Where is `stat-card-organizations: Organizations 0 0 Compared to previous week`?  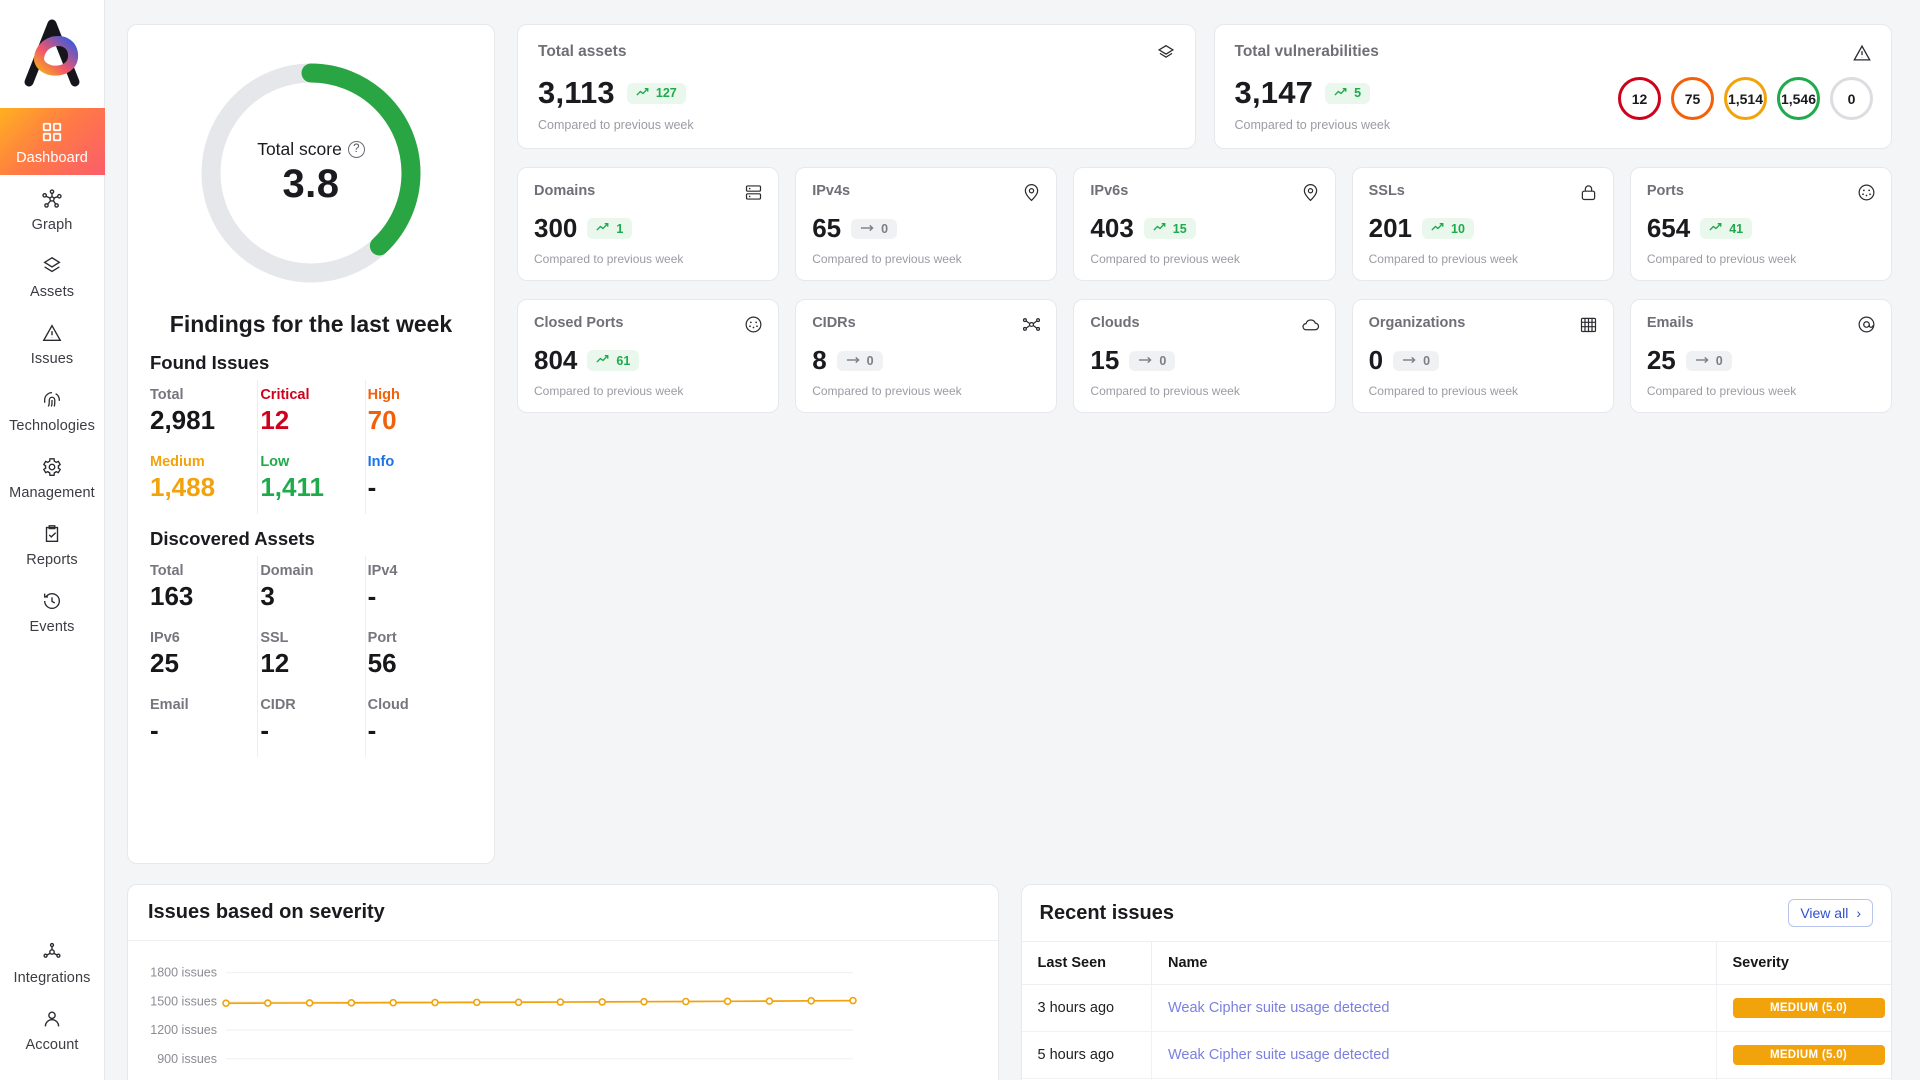 stat-card-organizations: Organizations 0 0 Compared to previous week is located at coordinates (1482, 356).